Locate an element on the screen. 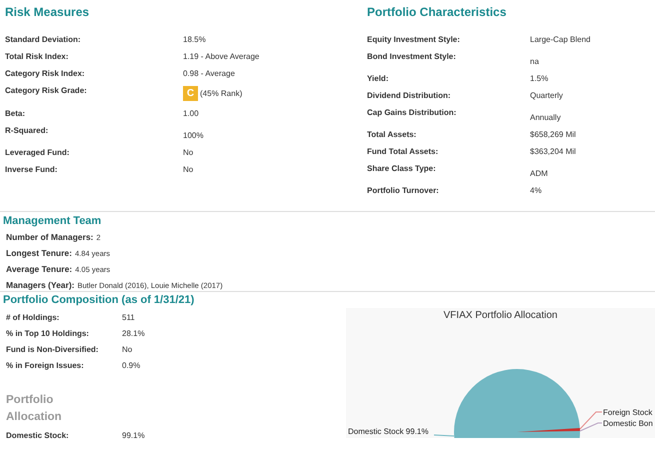 Image resolution: width=655 pixels, height=452 pixels. section-heading: Portfolio Characteristics is located at coordinates (437, 12).